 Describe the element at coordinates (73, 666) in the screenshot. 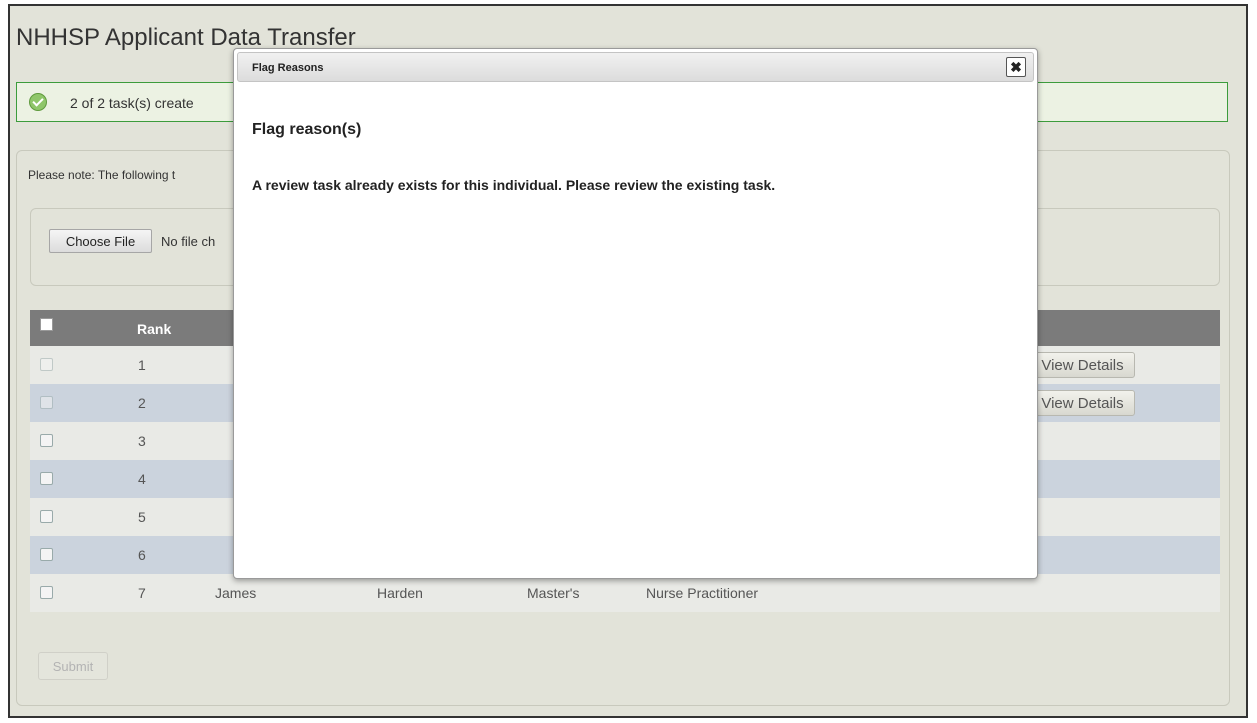

I see `submit-button: Submit` at that location.